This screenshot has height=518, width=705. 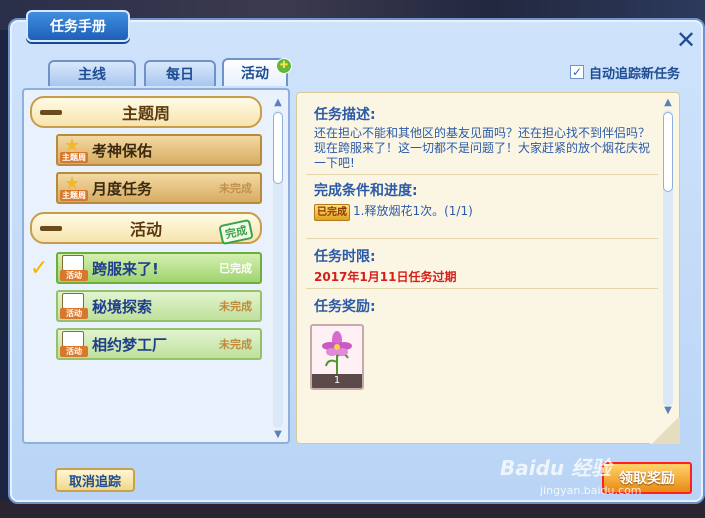 What do you see at coordinates (345, 257) in the screenshot?
I see `deadline-title: 任务时限:` at bounding box center [345, 257].